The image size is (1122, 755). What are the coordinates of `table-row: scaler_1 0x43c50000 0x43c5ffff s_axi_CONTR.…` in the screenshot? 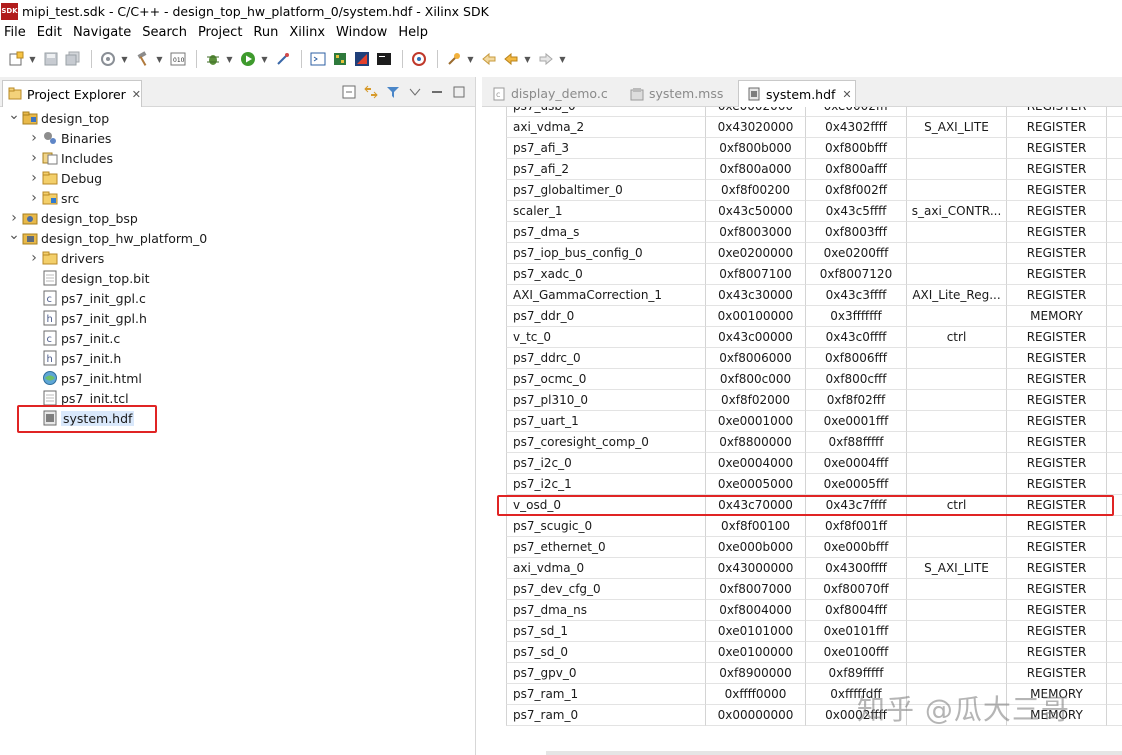 It's located at (802, 211).